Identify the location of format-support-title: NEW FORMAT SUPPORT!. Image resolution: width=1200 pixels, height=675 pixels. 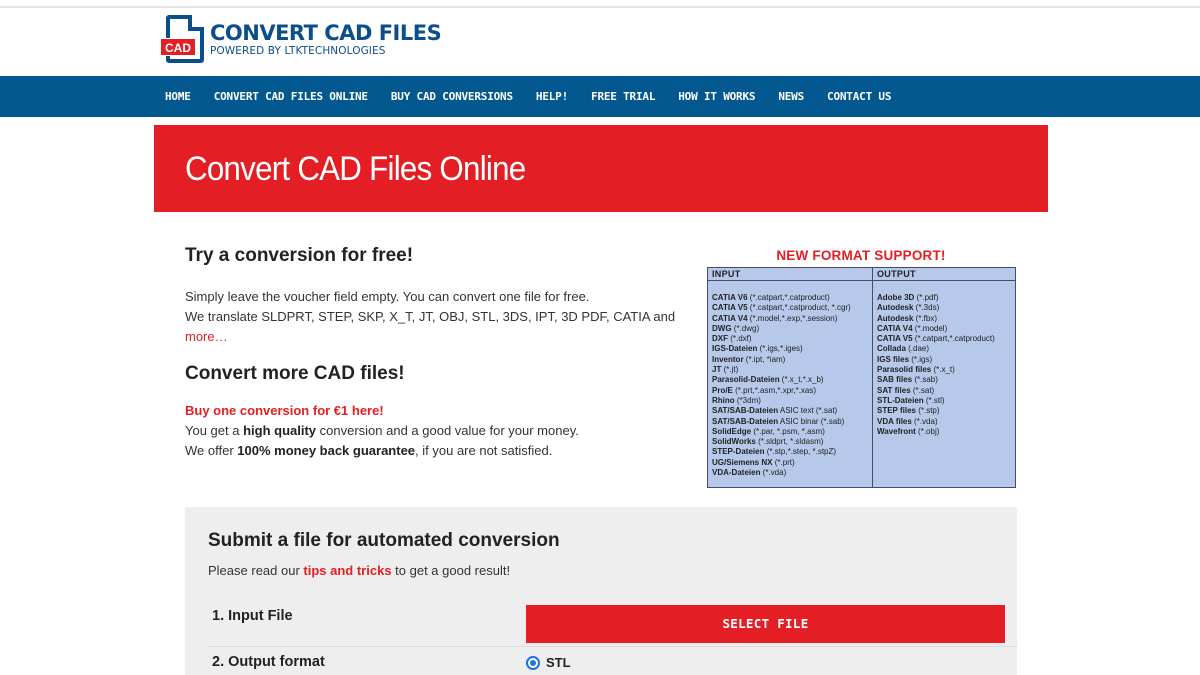
(861, 255).